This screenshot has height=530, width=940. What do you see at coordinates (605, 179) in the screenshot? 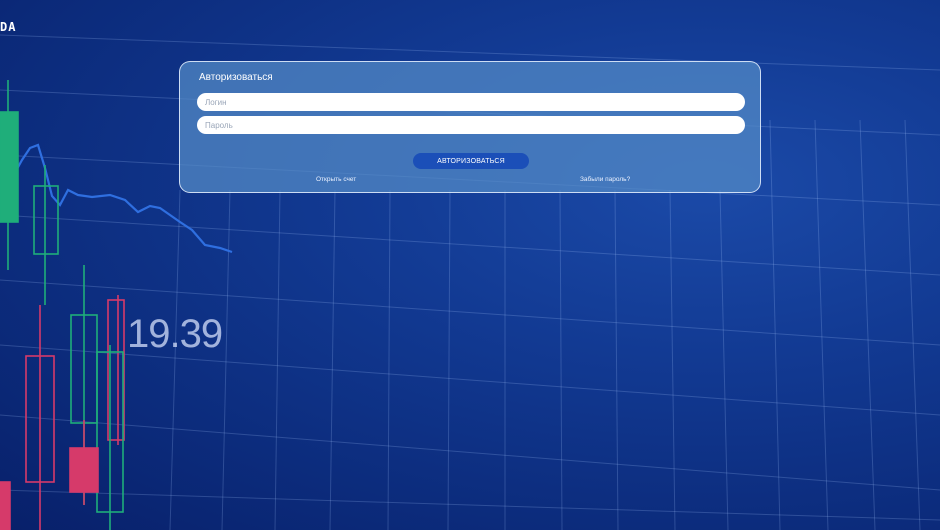
I see `forgot-password-link: Забыли пароль?` at bounding box center [605, 179].